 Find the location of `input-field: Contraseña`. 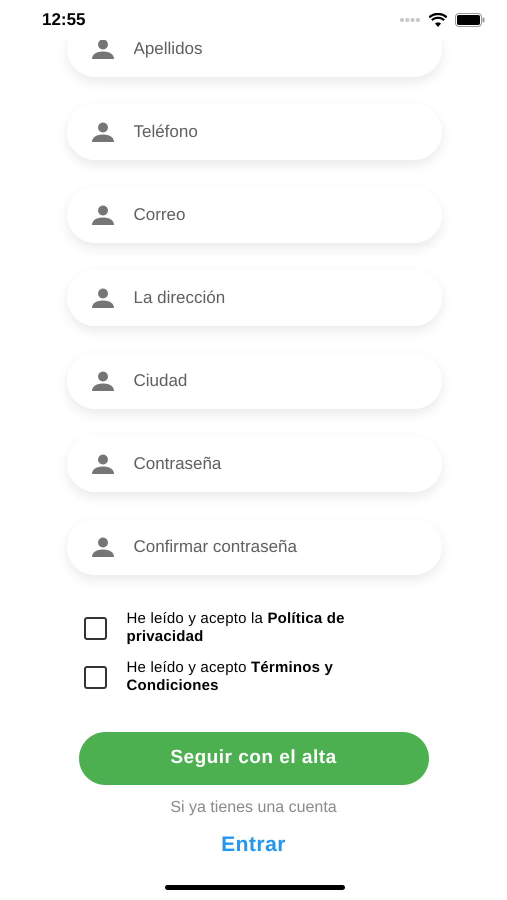

input-field: Contraseña is located at coordinates (254, 464).